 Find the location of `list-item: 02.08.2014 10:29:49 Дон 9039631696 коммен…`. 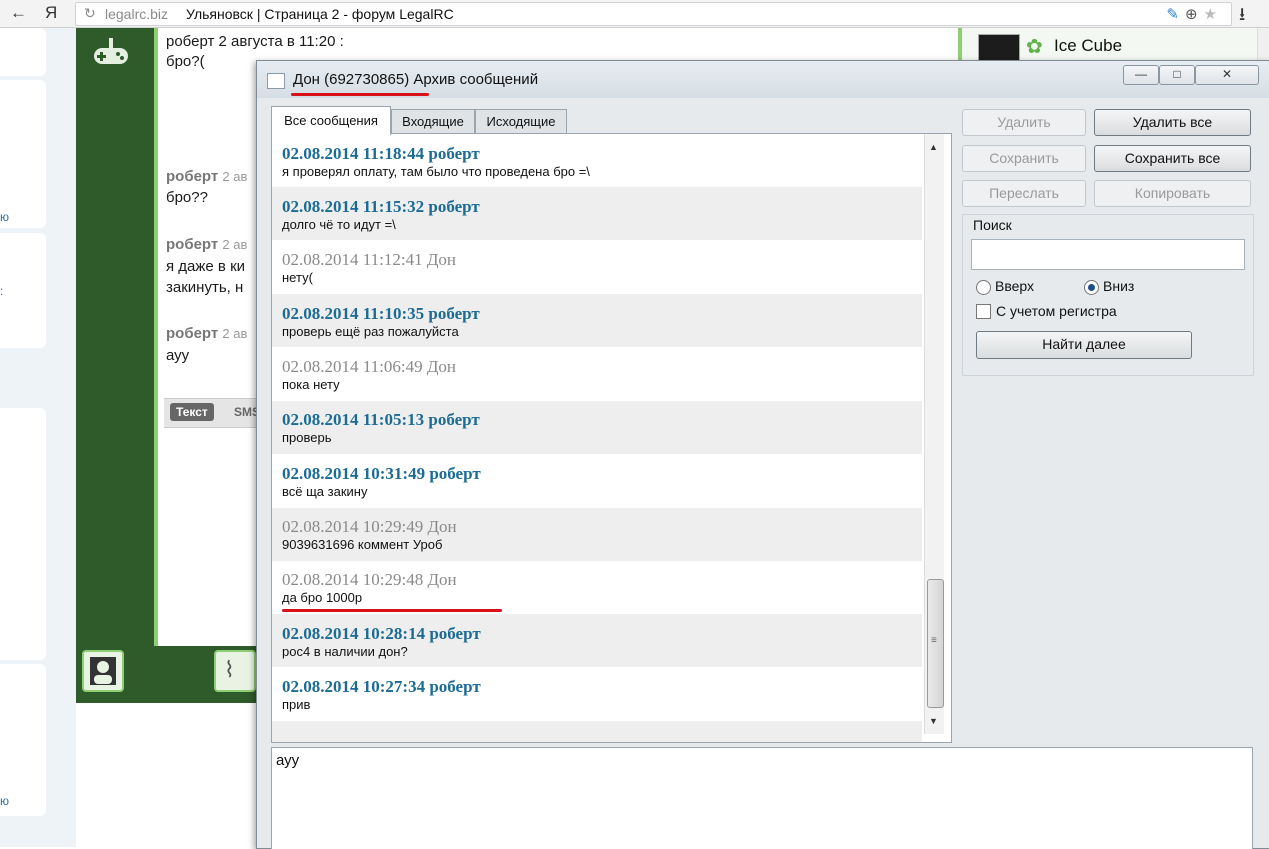

list-item: 02.08.2014 10:29:49 Дон 9039631696 коммен… is located at coordinates (602, 534).